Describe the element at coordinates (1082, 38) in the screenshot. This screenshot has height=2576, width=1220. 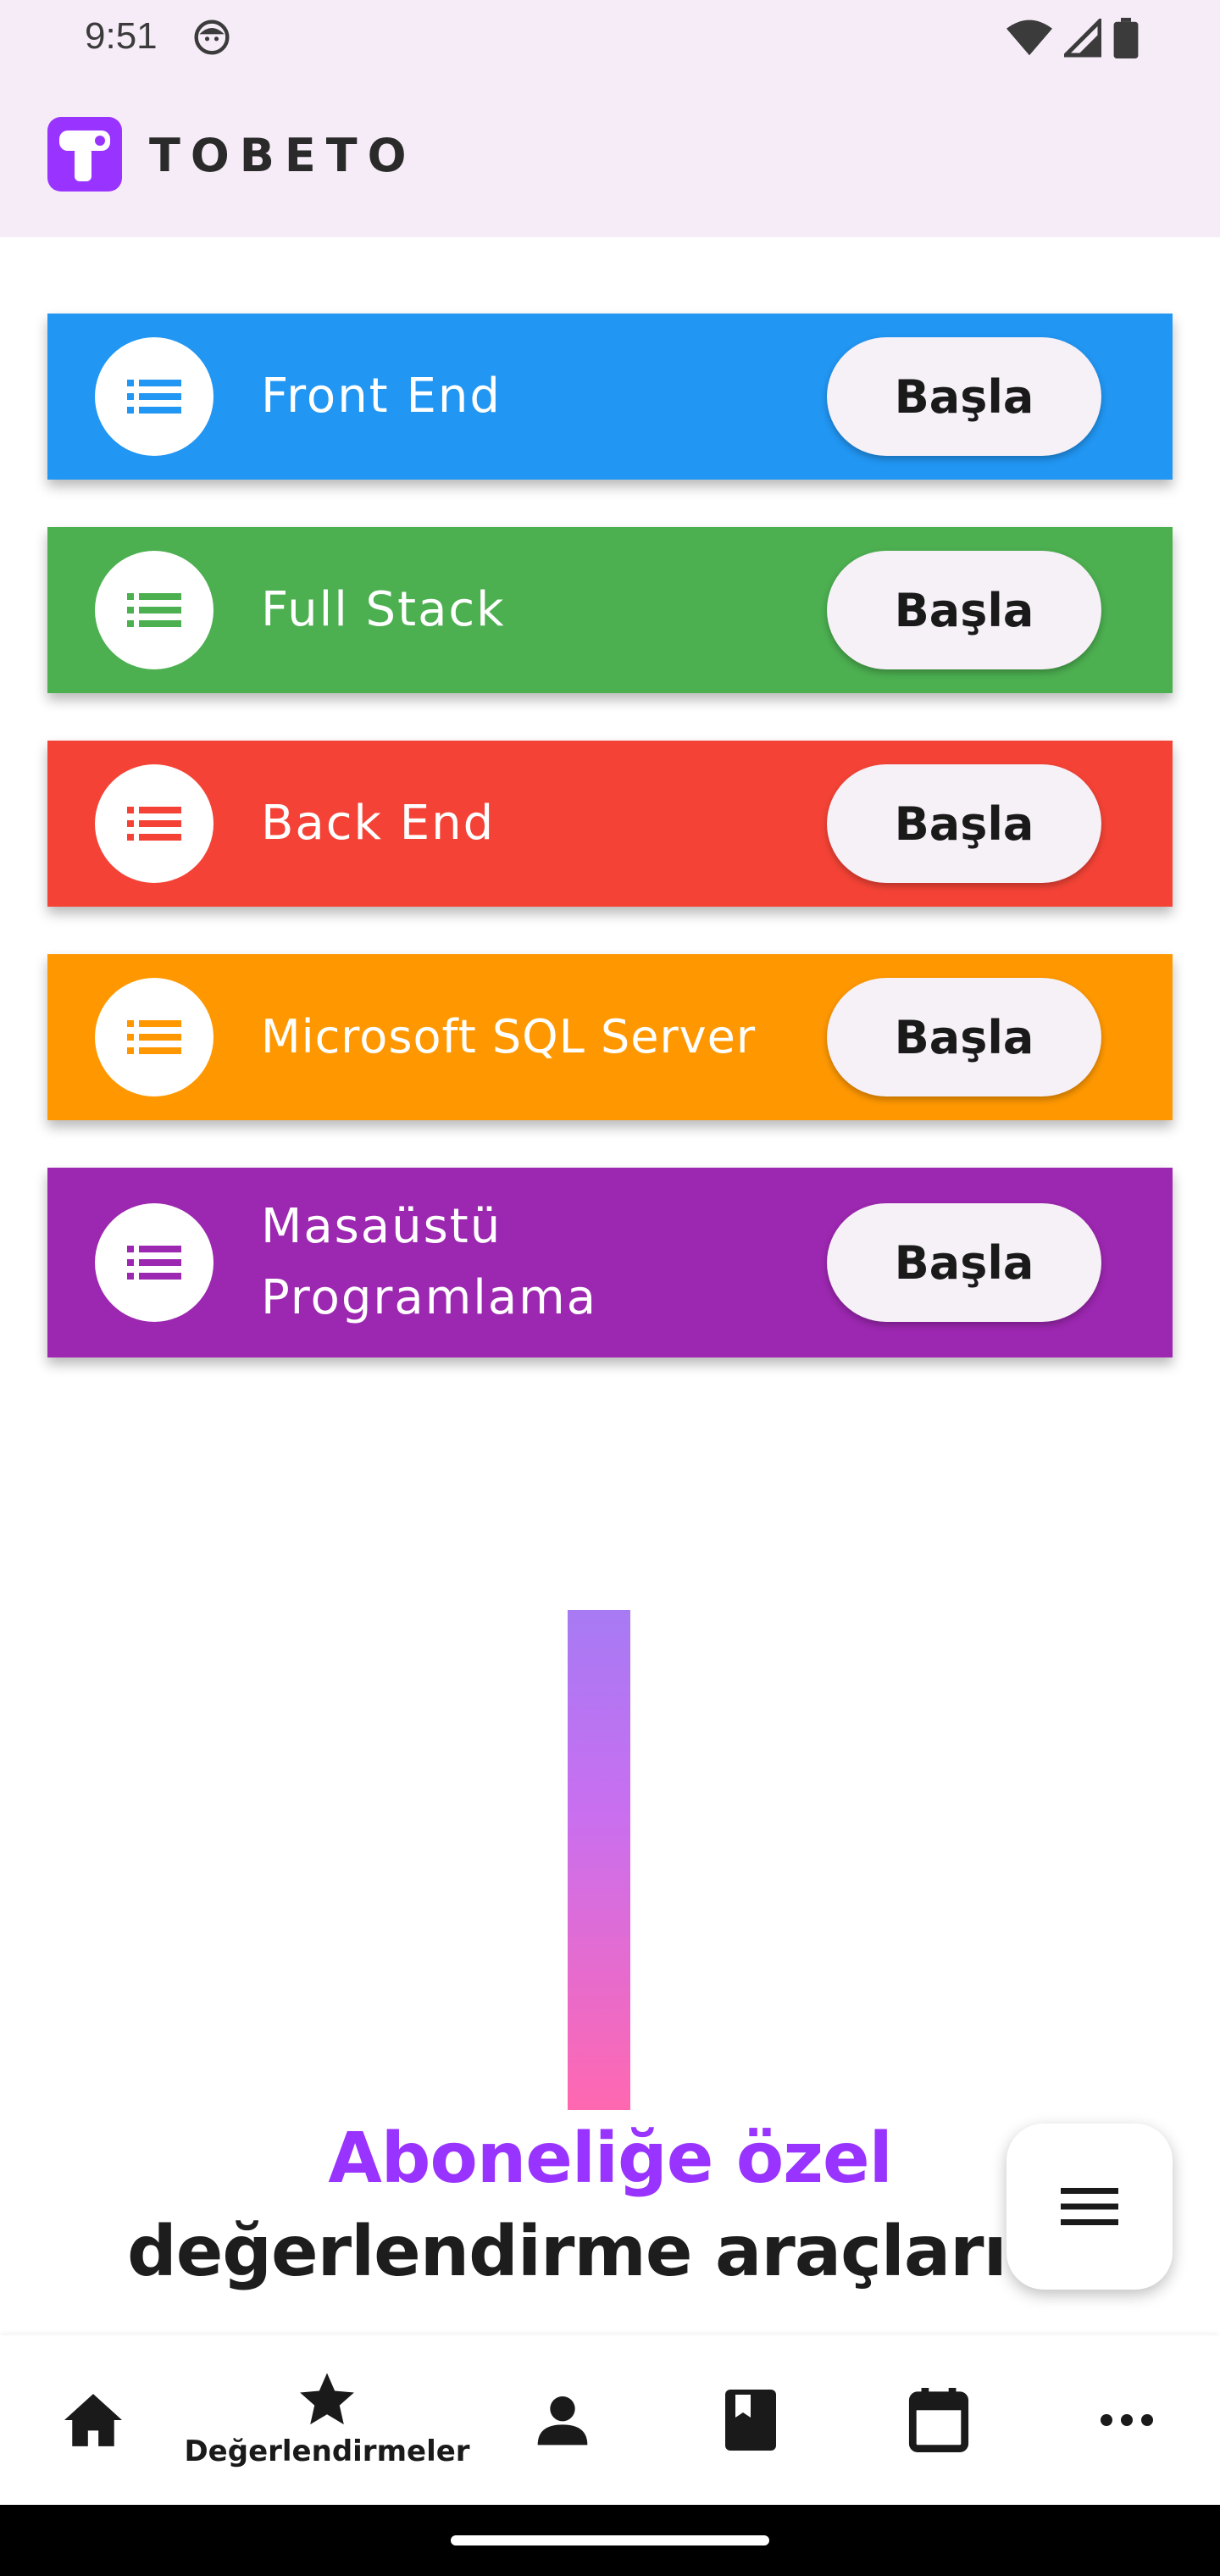
I see `signal-icon` at that location.